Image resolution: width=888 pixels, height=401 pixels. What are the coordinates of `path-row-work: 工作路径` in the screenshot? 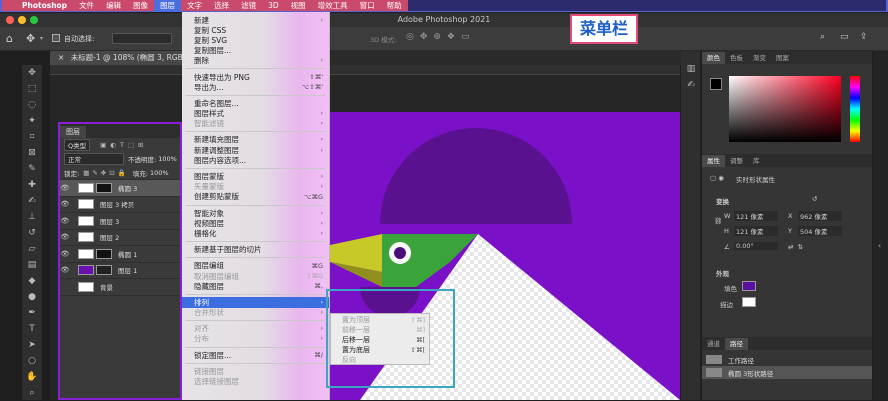 It's located at (787, 359).